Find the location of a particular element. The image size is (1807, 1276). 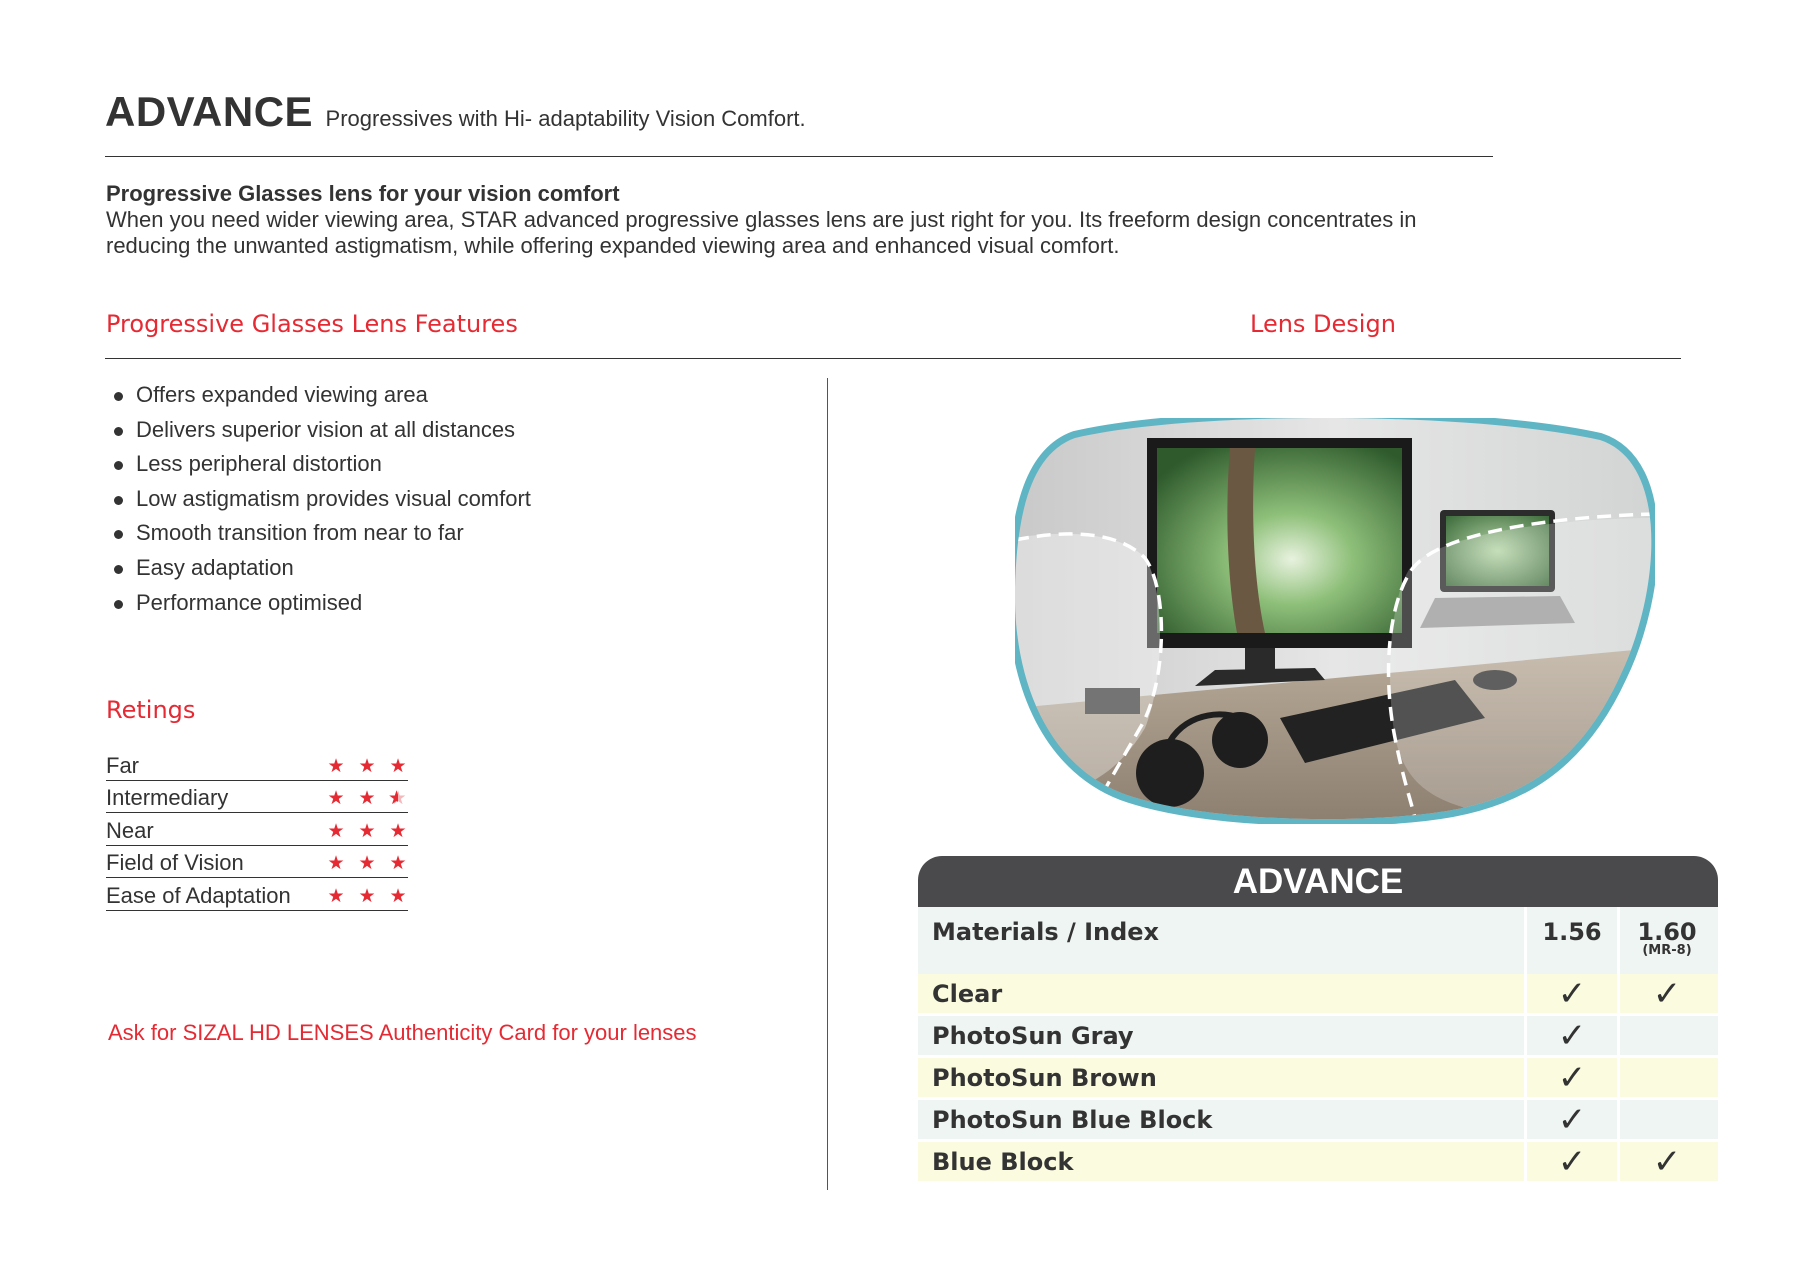

rating-label: Field of Vision is located at coordinates (175, 862).